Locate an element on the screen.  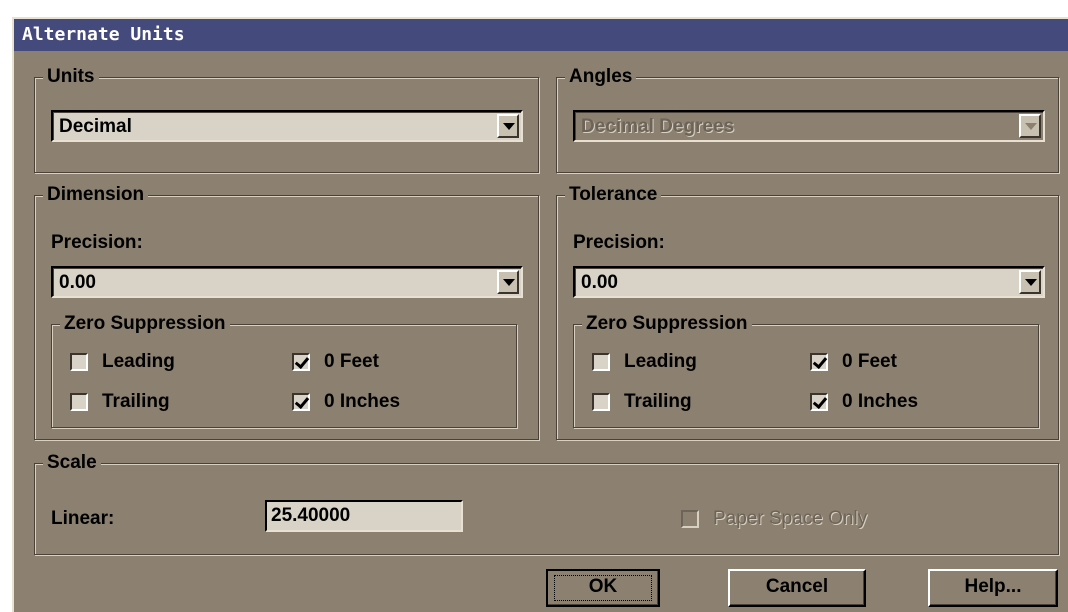
tolerance-inches-label: 0 Inches is located at coordinates (880, 402).